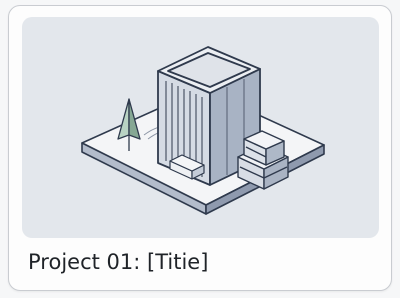 The image size is (400, 298). Describe the element at coordinates (118, 262) in the screenshot. I see `project-title: Project 01: [Titie]` at that location.